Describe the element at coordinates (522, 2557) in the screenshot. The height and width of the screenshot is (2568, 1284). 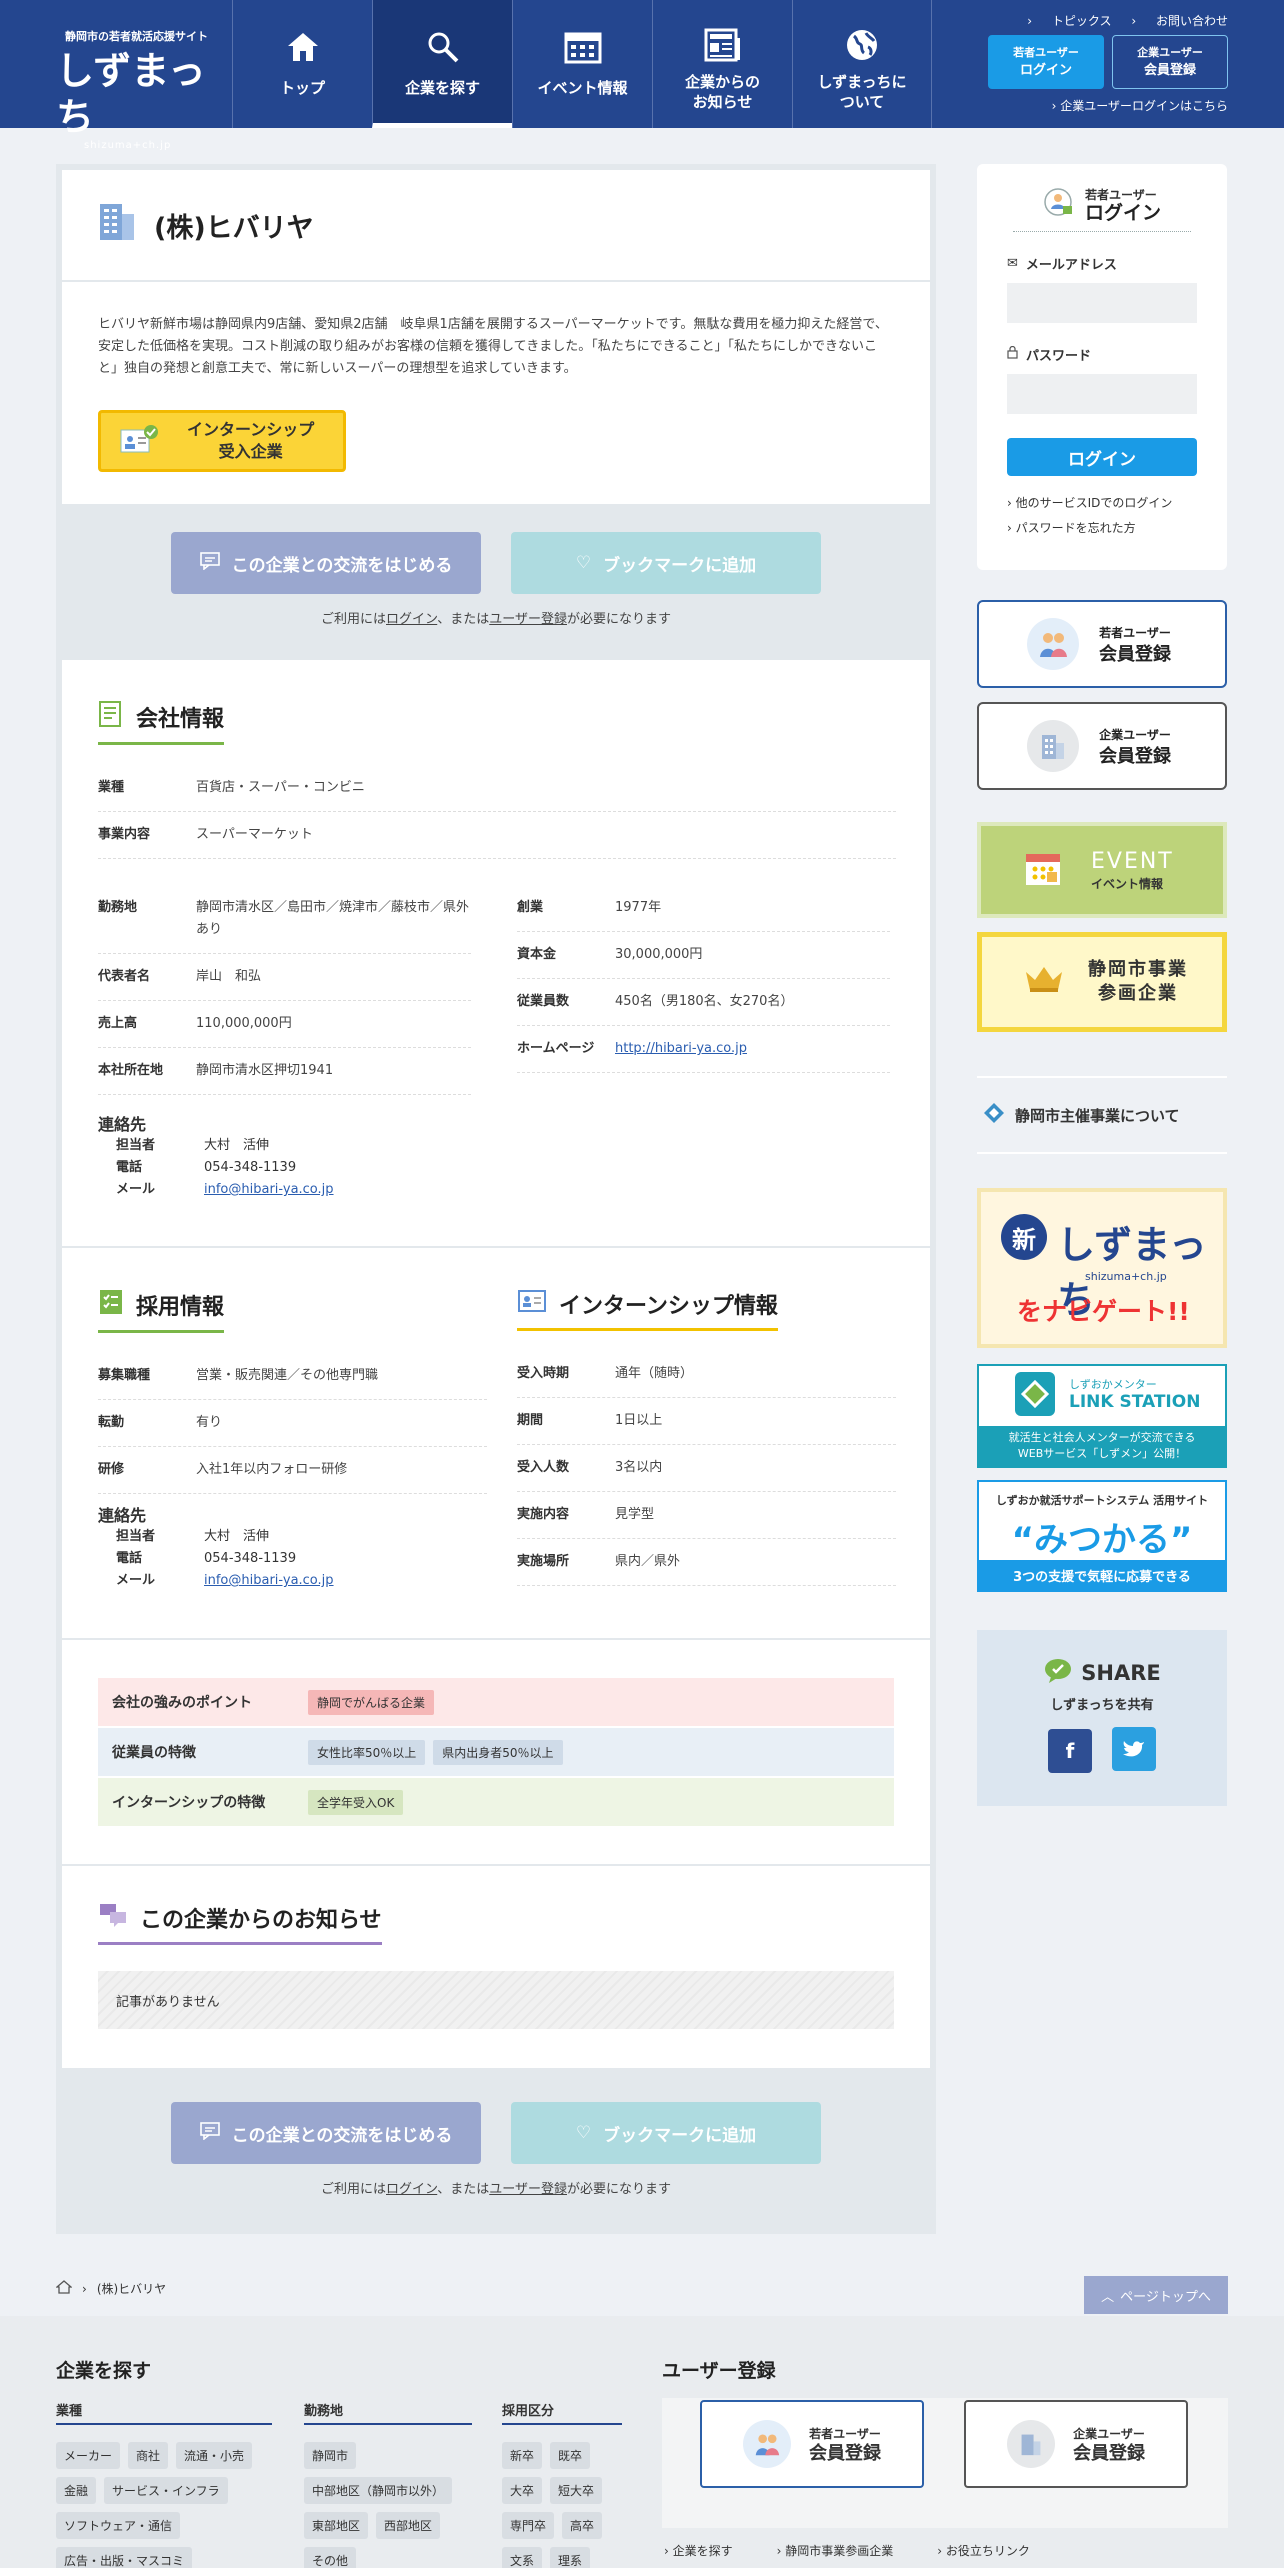
I see `footer-chip: 文系` at that location.